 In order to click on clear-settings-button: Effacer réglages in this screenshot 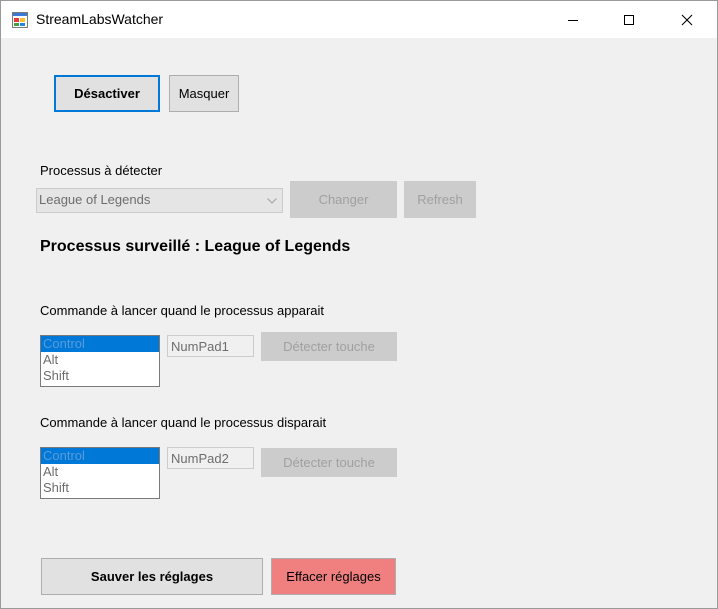, I will do `click(333, 576)`.